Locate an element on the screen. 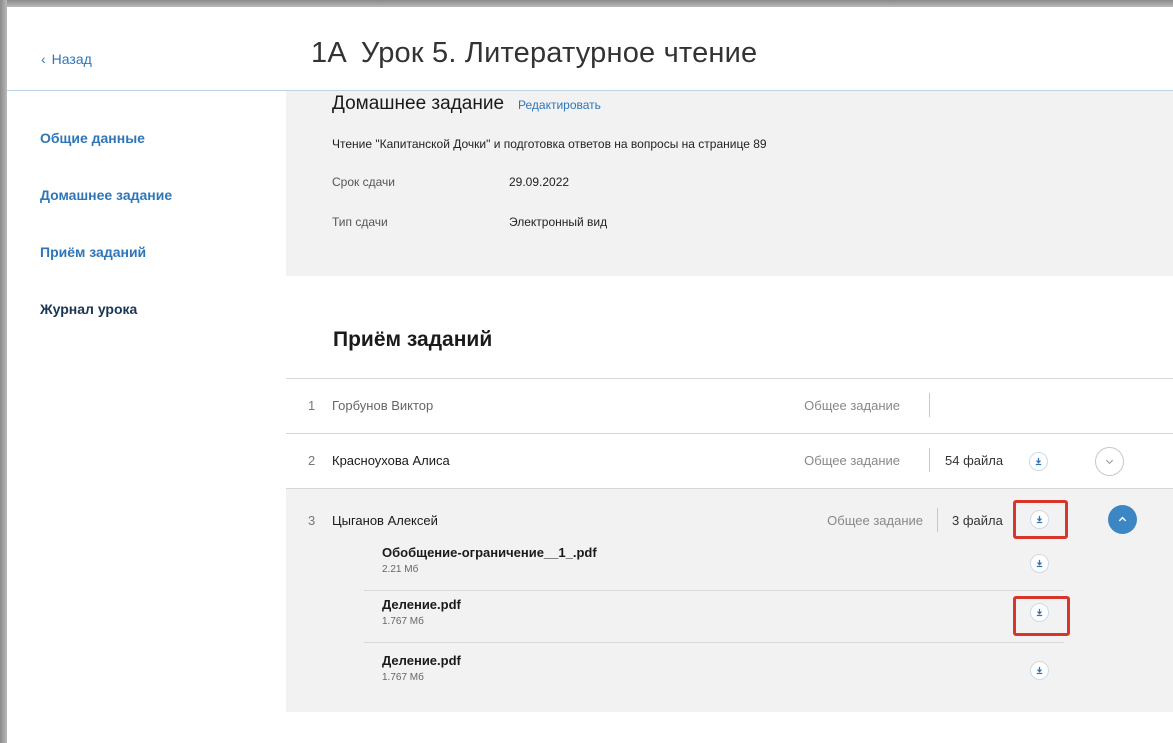 The width and height of the screenshot is (1173, 743). submission-row: 1 Горбунов Виктор Общее задание is located at coordinates (729, 405).